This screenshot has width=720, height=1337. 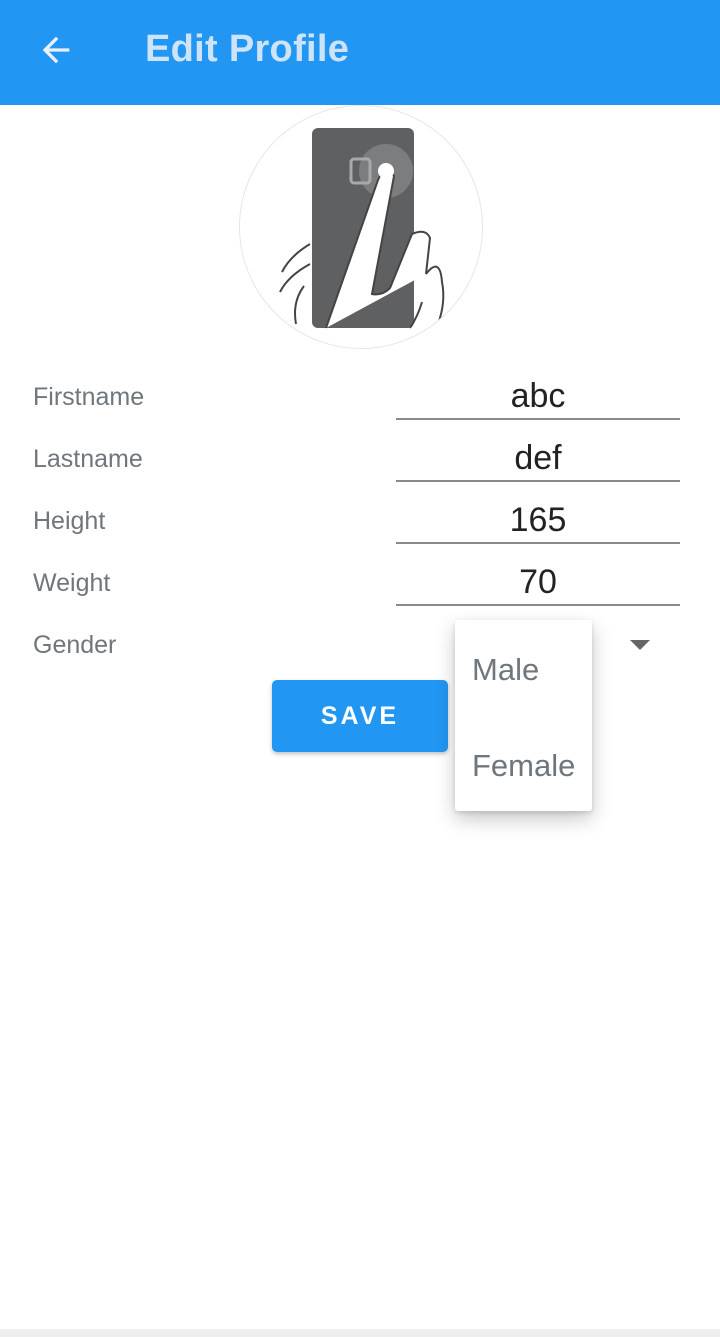 What do you see at coordinates (360, 1333) in the screenshot?
I see `bottom-divider` at bounding box center [360, 1333].